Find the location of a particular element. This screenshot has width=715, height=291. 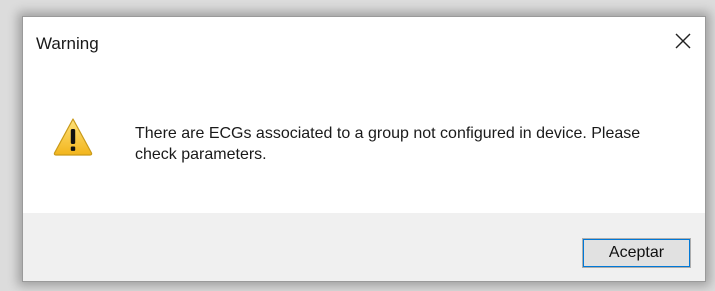

dialog-title: Warning is located at coordinates (67, 43).